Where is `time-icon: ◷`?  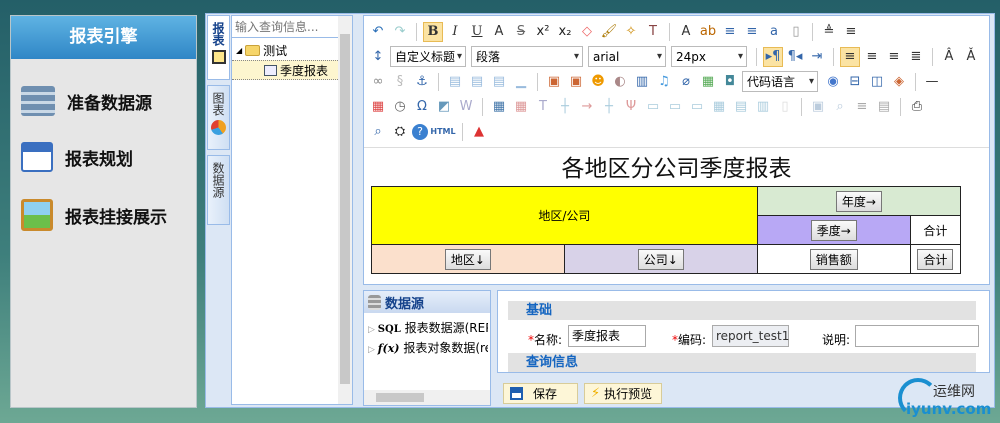
time-icon: ◷ is located at coordinates (400, 107).